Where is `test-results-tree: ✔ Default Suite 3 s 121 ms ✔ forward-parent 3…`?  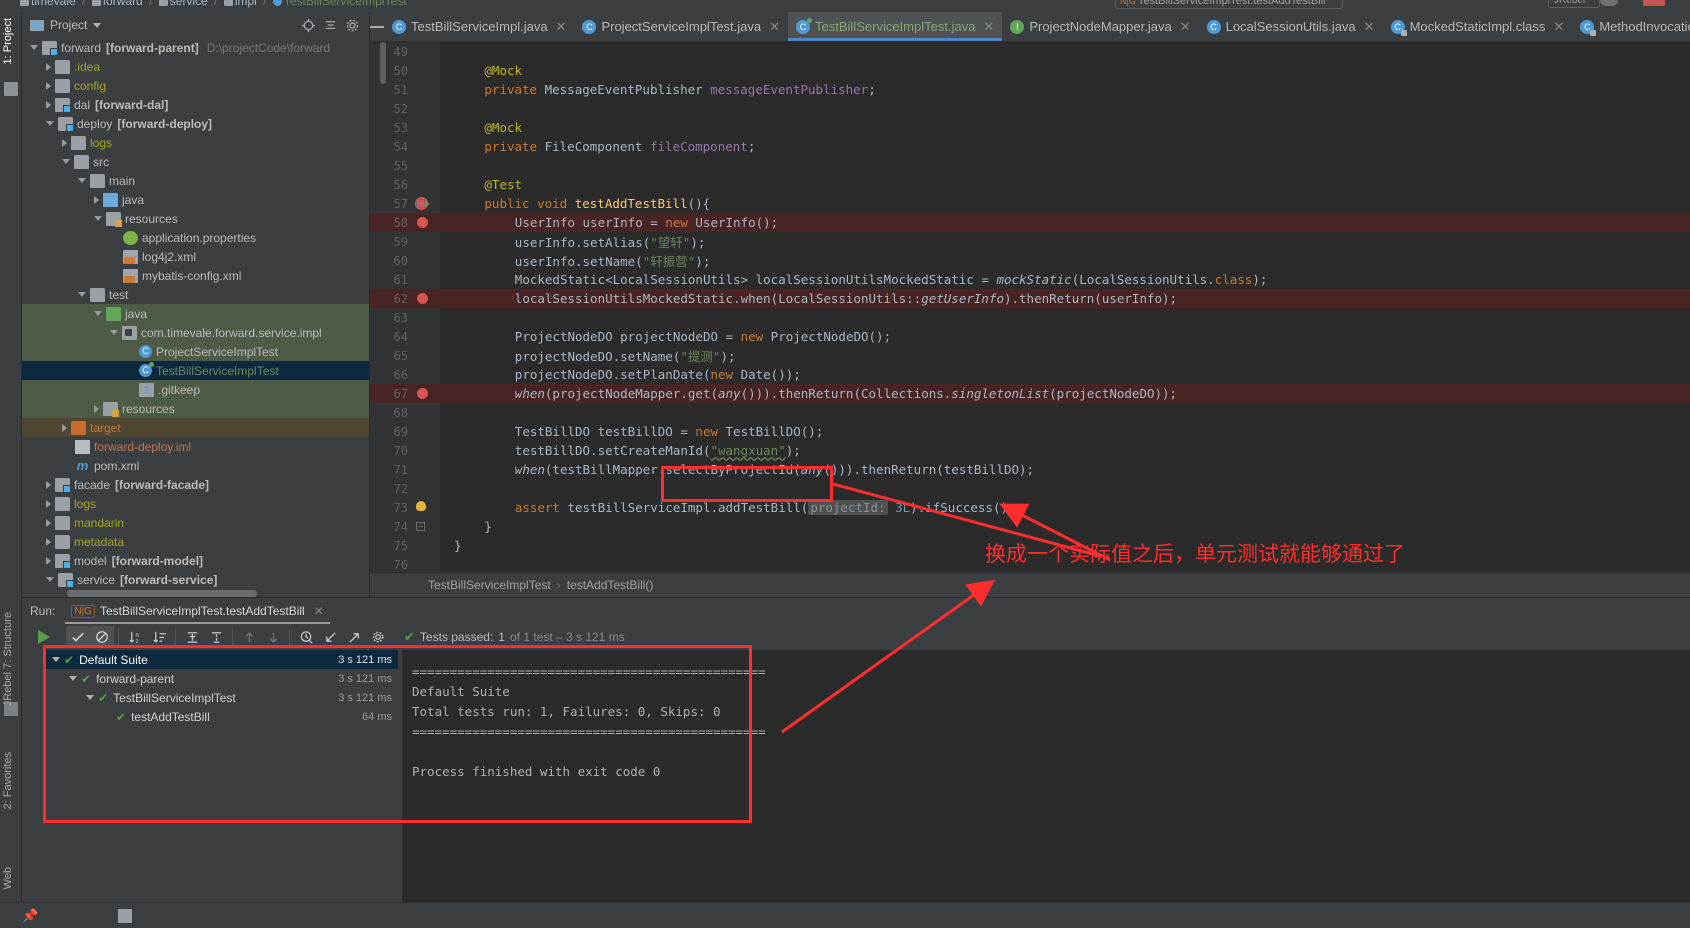 test-results-tree: ✔ Default Suite 3 s 121 ms ✔ forward-parent 3… is located at coordinates (222, 776).